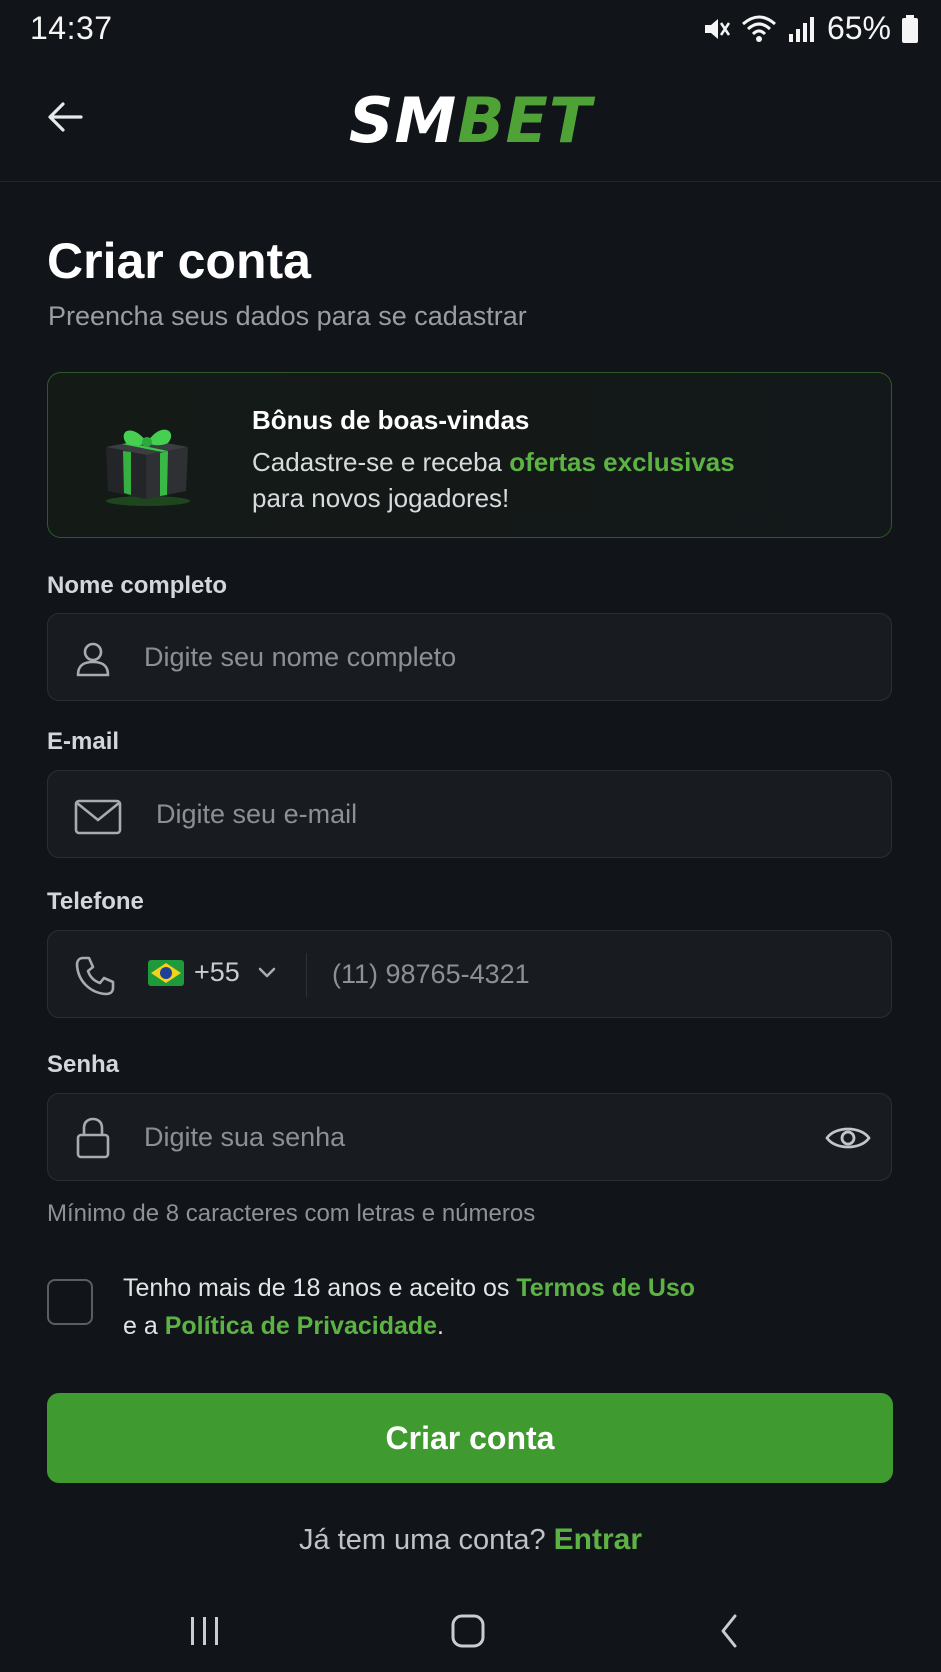  Describe the element at coordinates (166, 972) in the screenshot. I see `brazil-flag-icon` at that location.